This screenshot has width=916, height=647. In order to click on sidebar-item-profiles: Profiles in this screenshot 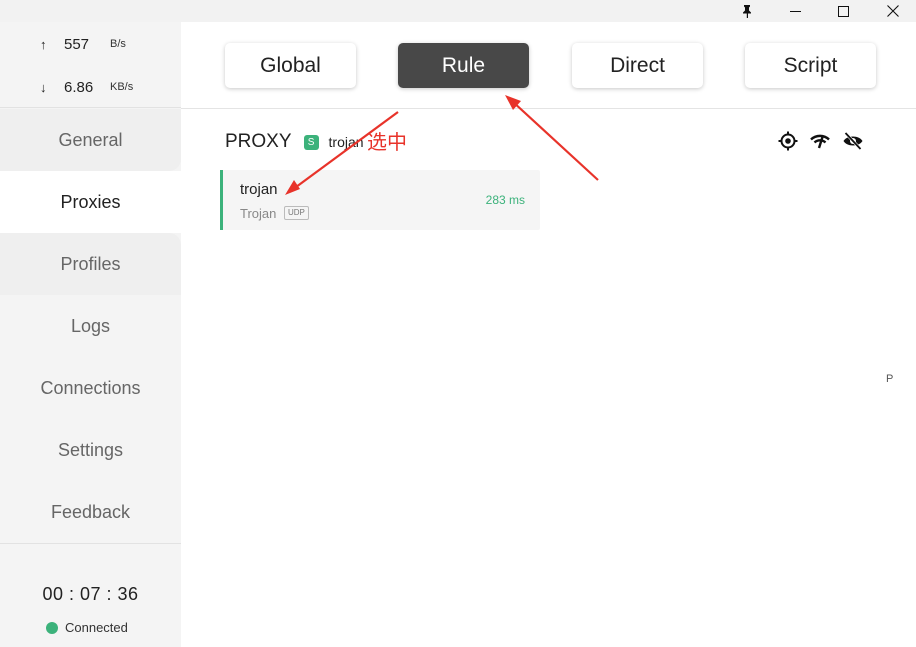, I will do `click(90, 264)`.